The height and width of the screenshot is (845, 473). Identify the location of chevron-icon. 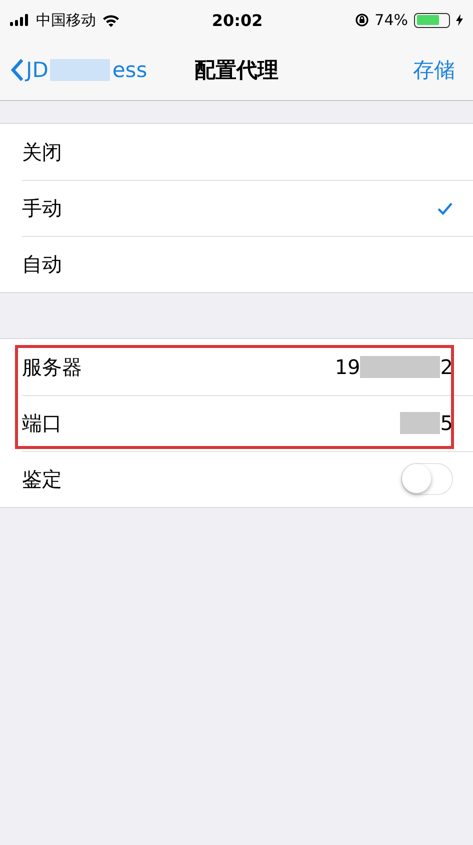
(17, 70).